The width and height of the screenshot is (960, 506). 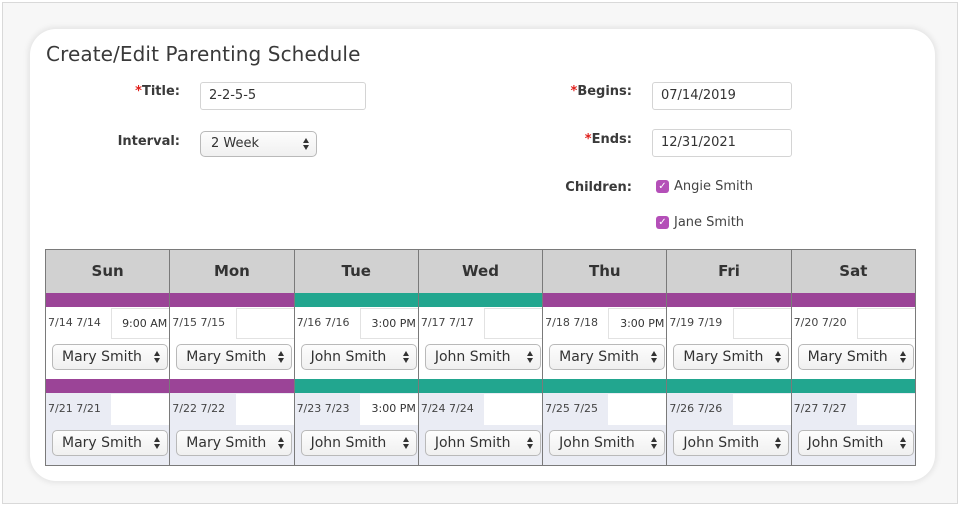 What do you see at coordinates (853, 342) in the screenshot?
I see `day-cell: 7/20 7/20 Mary Smith` at bounding box center [853, 342].